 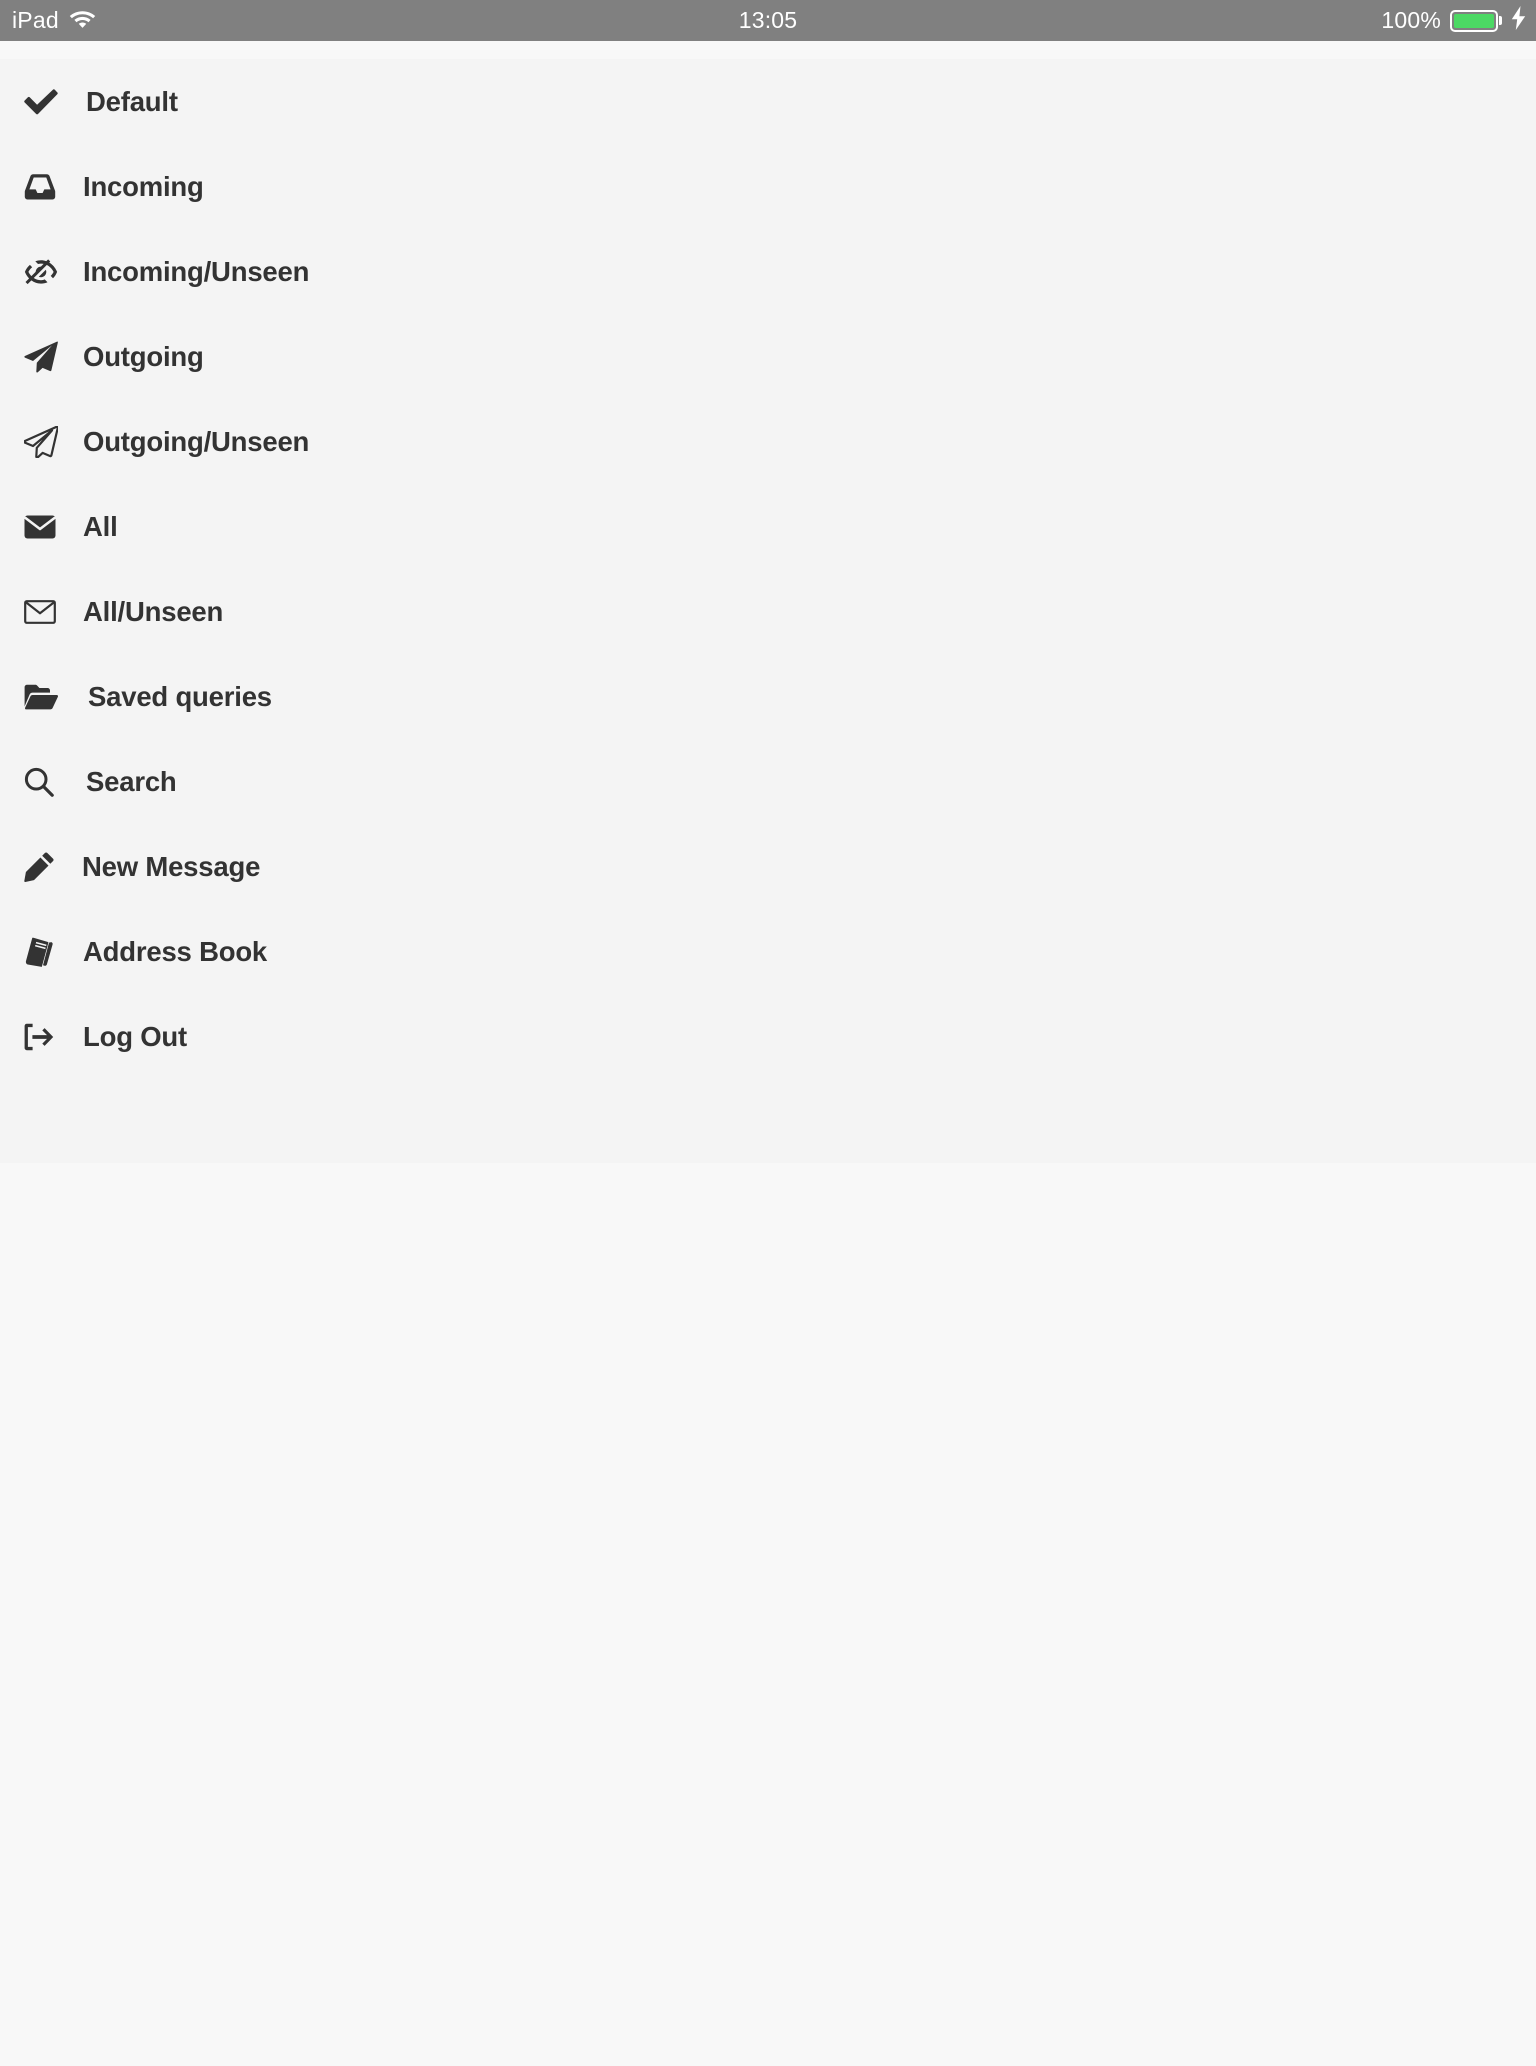 What do you see at coordinates (1476, 20) in the screenshot?
I see `battery-full-icon` at bounding box center [1476, 20].